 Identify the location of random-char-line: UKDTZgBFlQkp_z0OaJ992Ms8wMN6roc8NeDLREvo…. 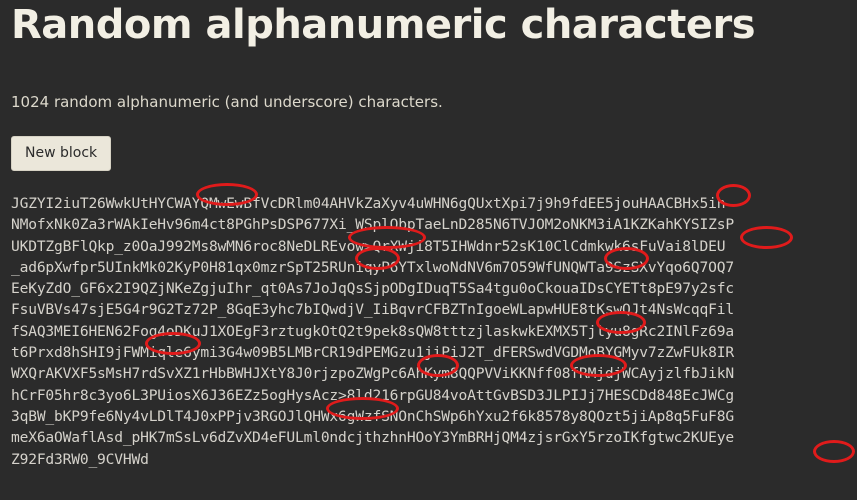
(368, 246).